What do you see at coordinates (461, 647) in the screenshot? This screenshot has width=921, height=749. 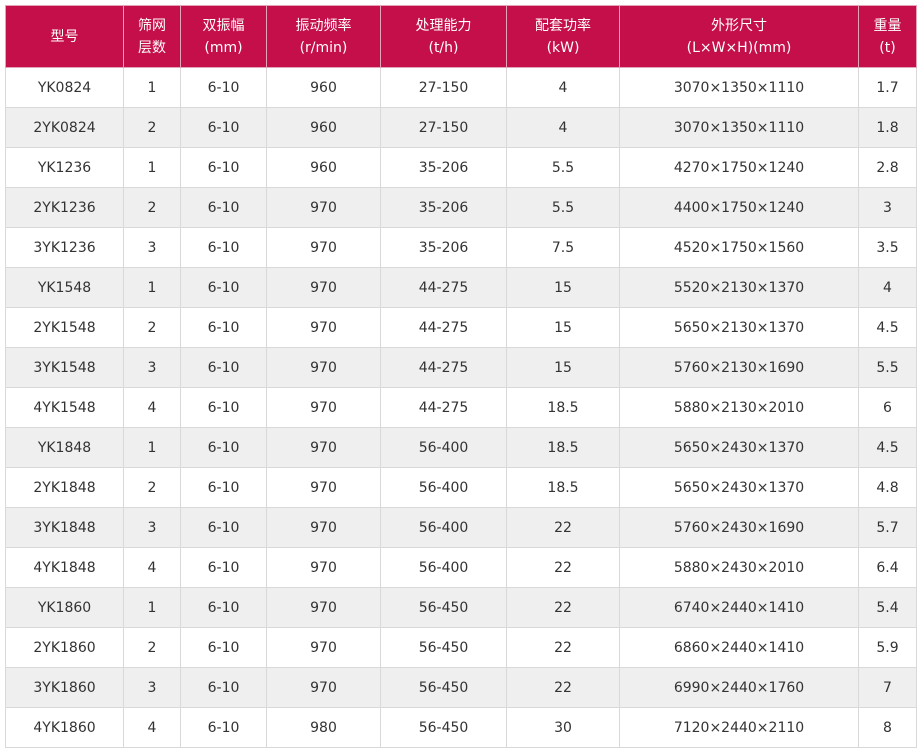 I see `table-row: 2YK1860 2 6-10 970 56-450 22 6860×2440×1410 5.9` at bounding box center [461, 647].